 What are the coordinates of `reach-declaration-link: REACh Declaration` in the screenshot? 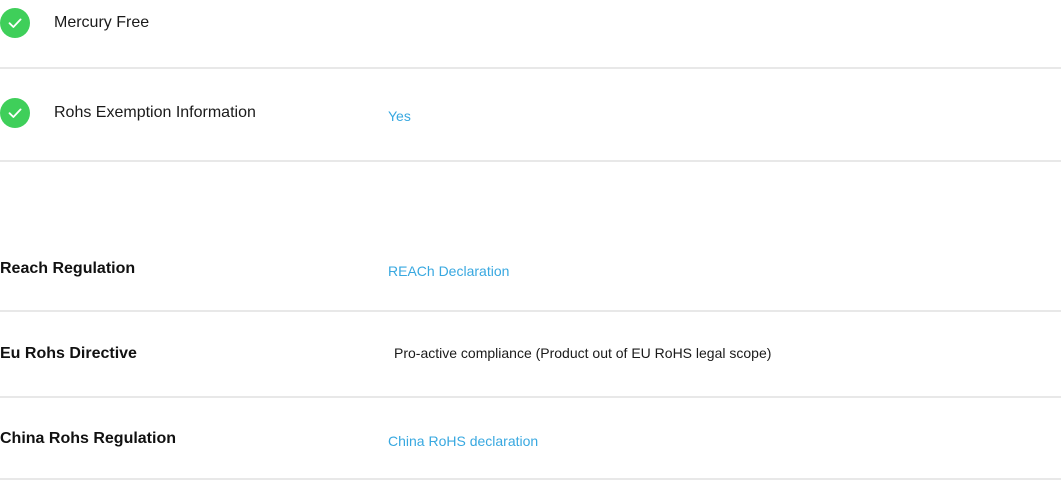 It's located at (448, 271).